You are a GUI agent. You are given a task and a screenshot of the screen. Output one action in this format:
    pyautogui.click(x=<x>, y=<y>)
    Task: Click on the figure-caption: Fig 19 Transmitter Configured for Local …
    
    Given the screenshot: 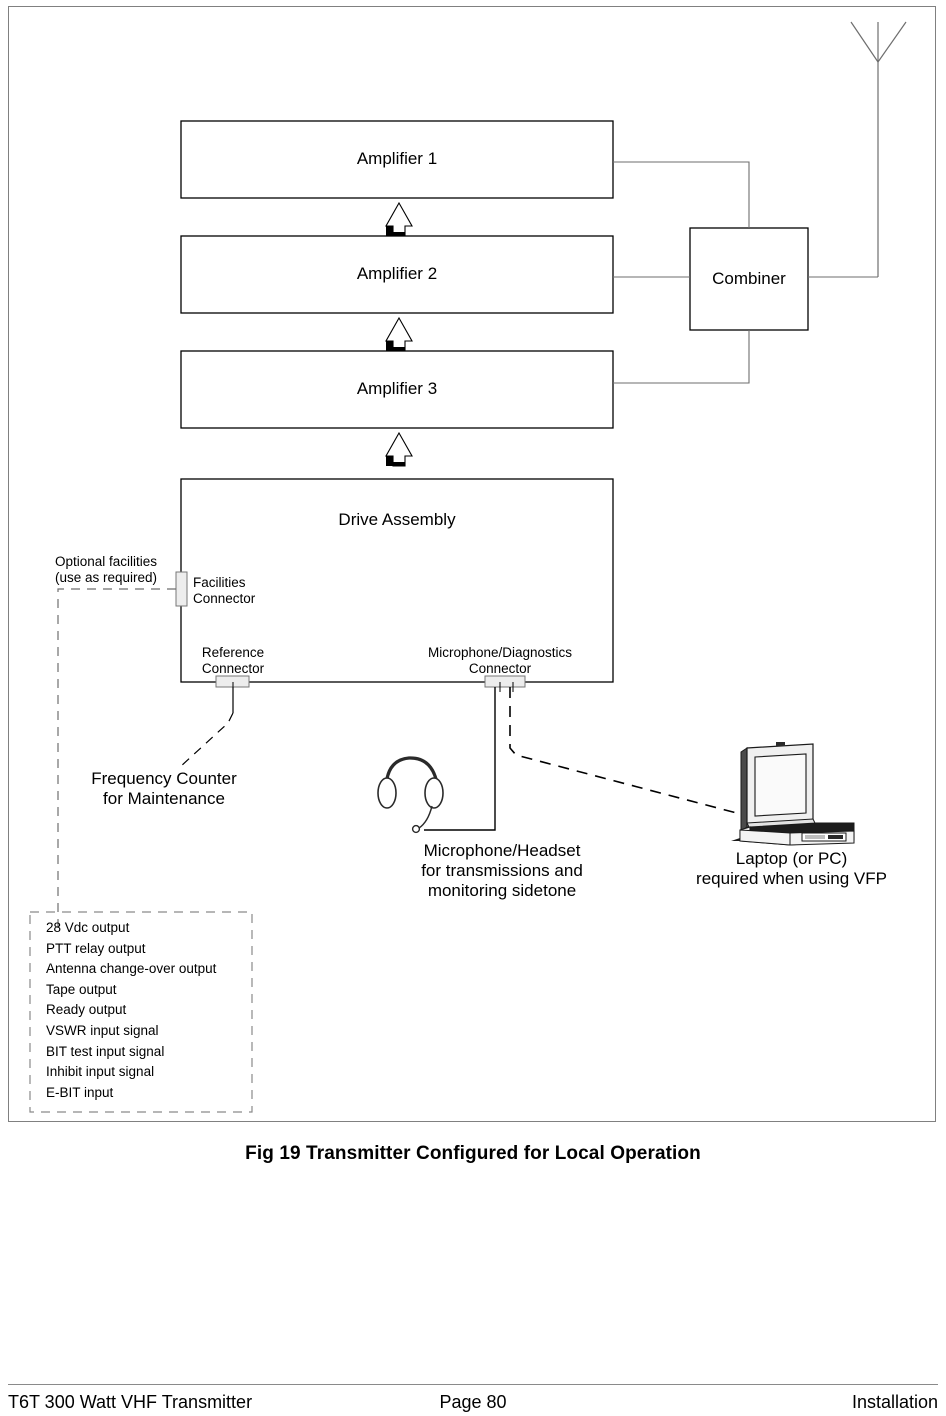 What is the action you would take?
    pyautogui.click(x=473, y=1153)
    